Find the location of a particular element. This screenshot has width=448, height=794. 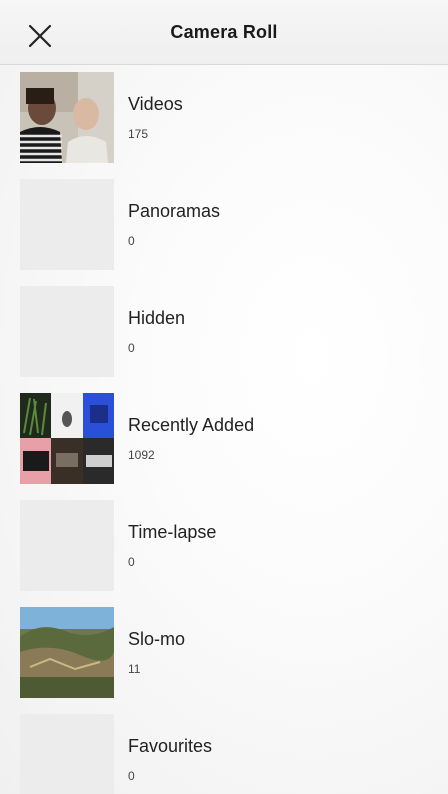

album-row-favourites: Favourites 0 is located at coordinates (224, 750).